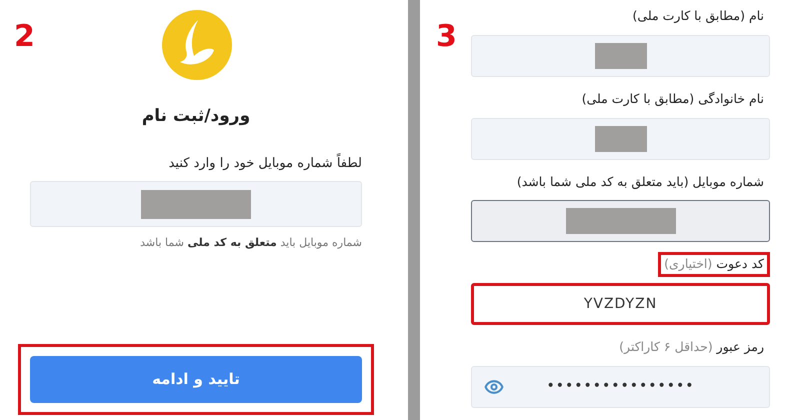 The width and height of the screenshot is (800, 420). I want to click on field-label: شماره موبایل (باید متعلق به کد ملی شما باشد), so click(640, 181).